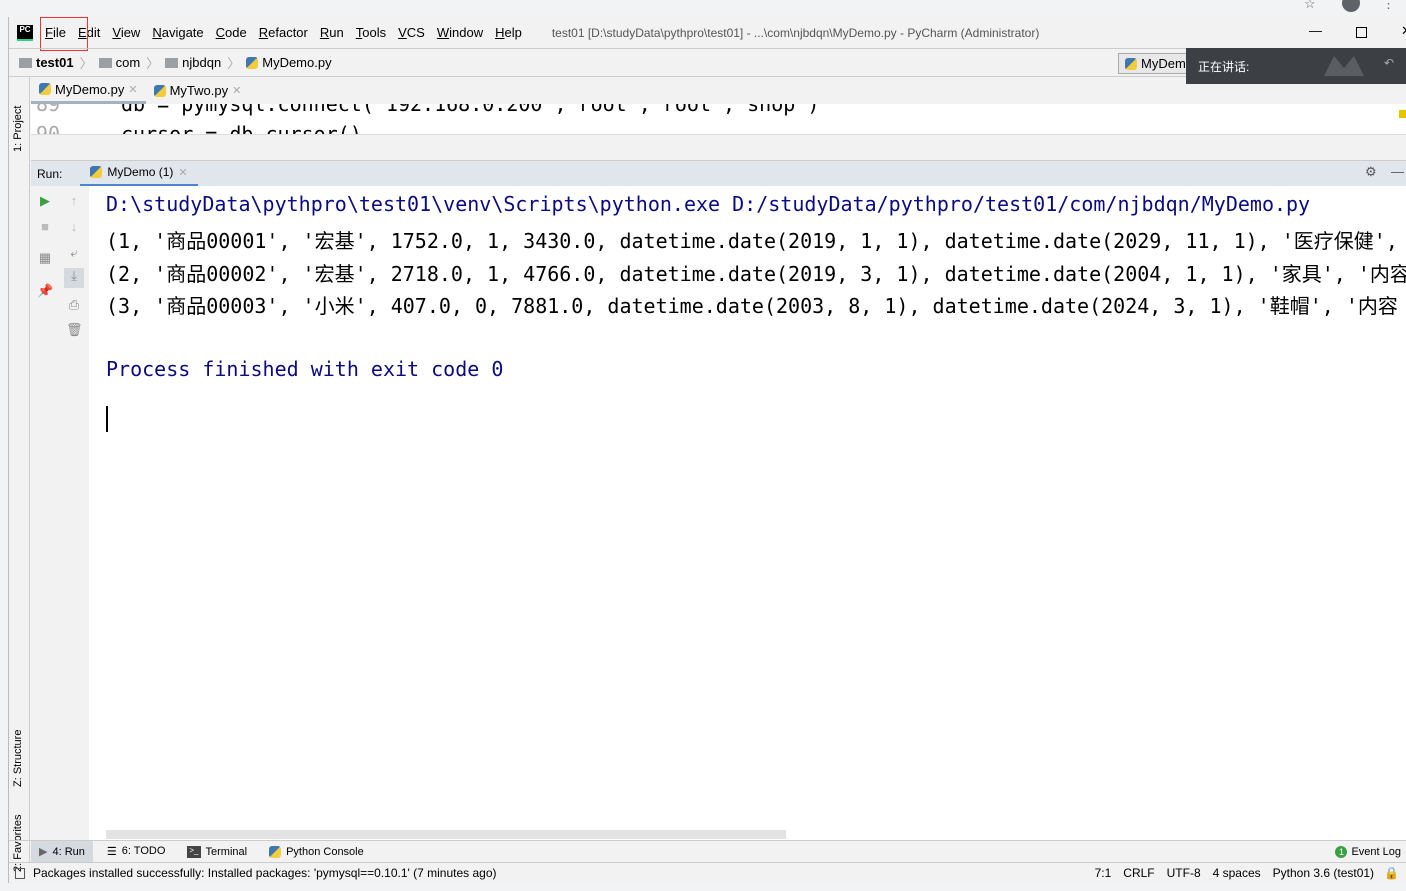  Describe the element at coordinates (48, 128) in the screenshot. I see `line-number: 90` at that location.